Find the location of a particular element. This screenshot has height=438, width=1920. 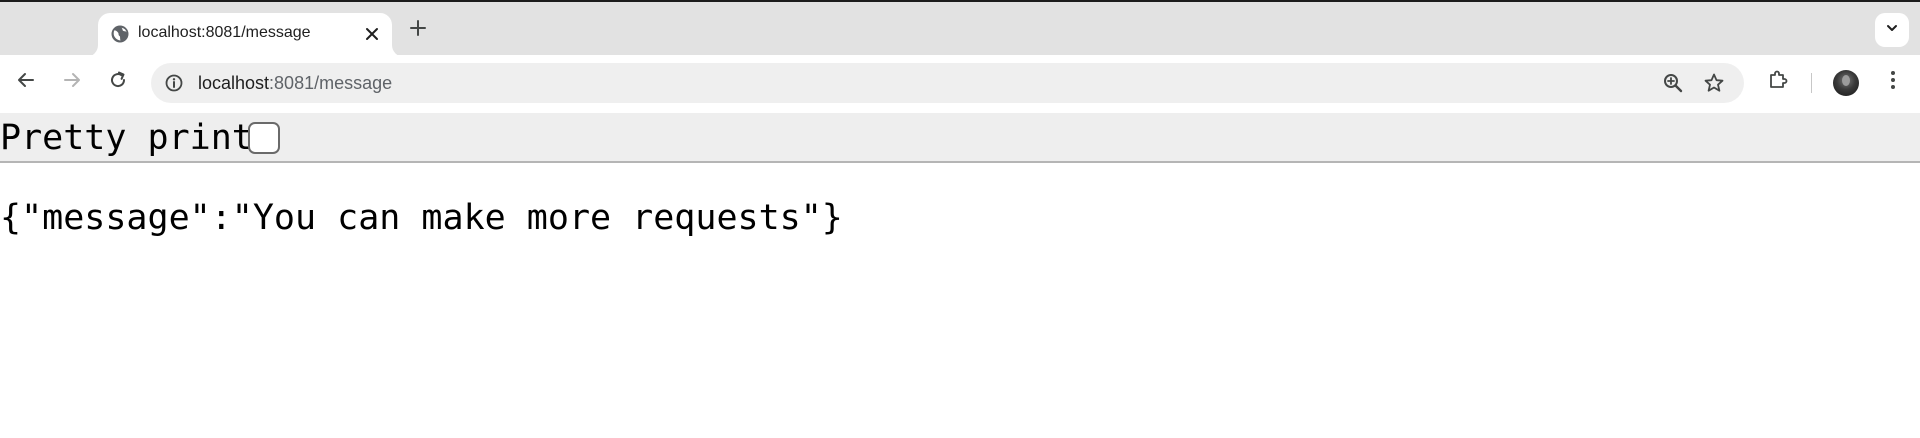

pretty-print-label: Pretty print is located at coordinates (126, 138).